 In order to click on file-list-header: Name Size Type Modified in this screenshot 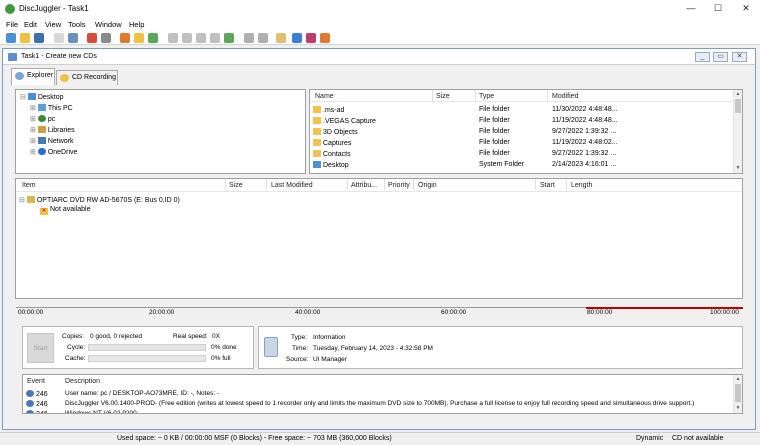, I will do `click(522, 96)`.